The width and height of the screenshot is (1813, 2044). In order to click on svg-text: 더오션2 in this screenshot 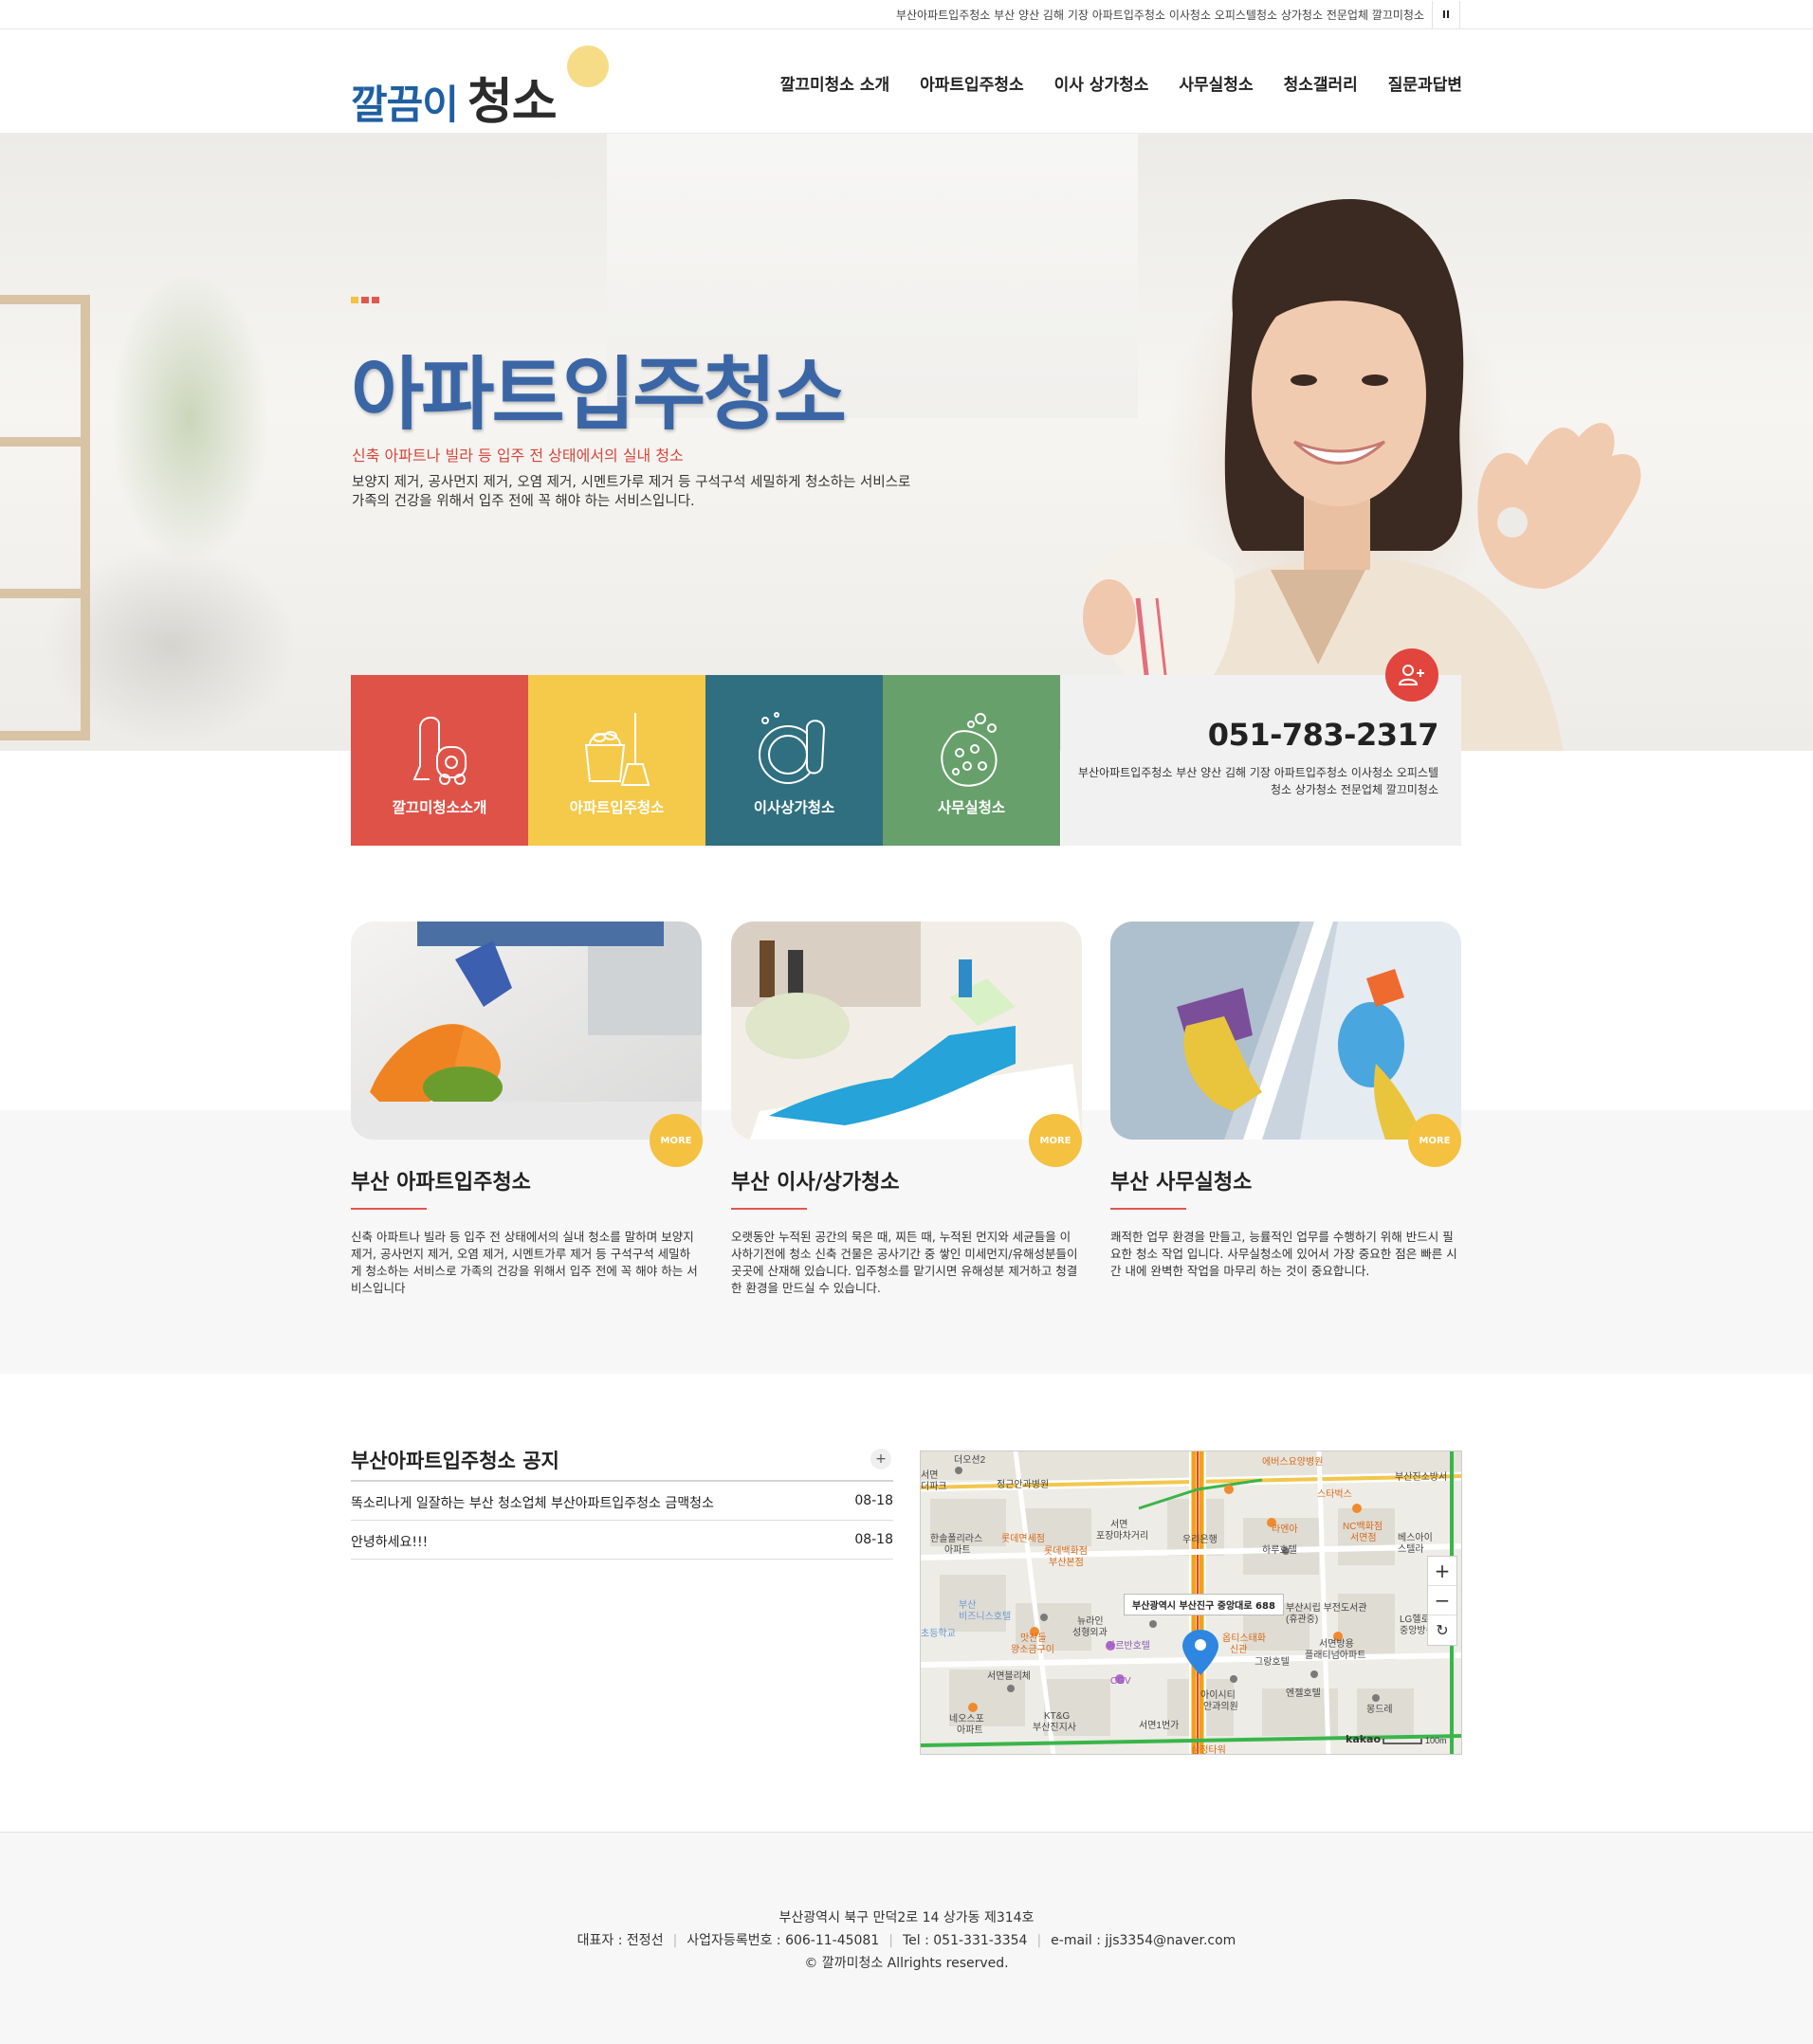, I will do `click(970, 1460)`.